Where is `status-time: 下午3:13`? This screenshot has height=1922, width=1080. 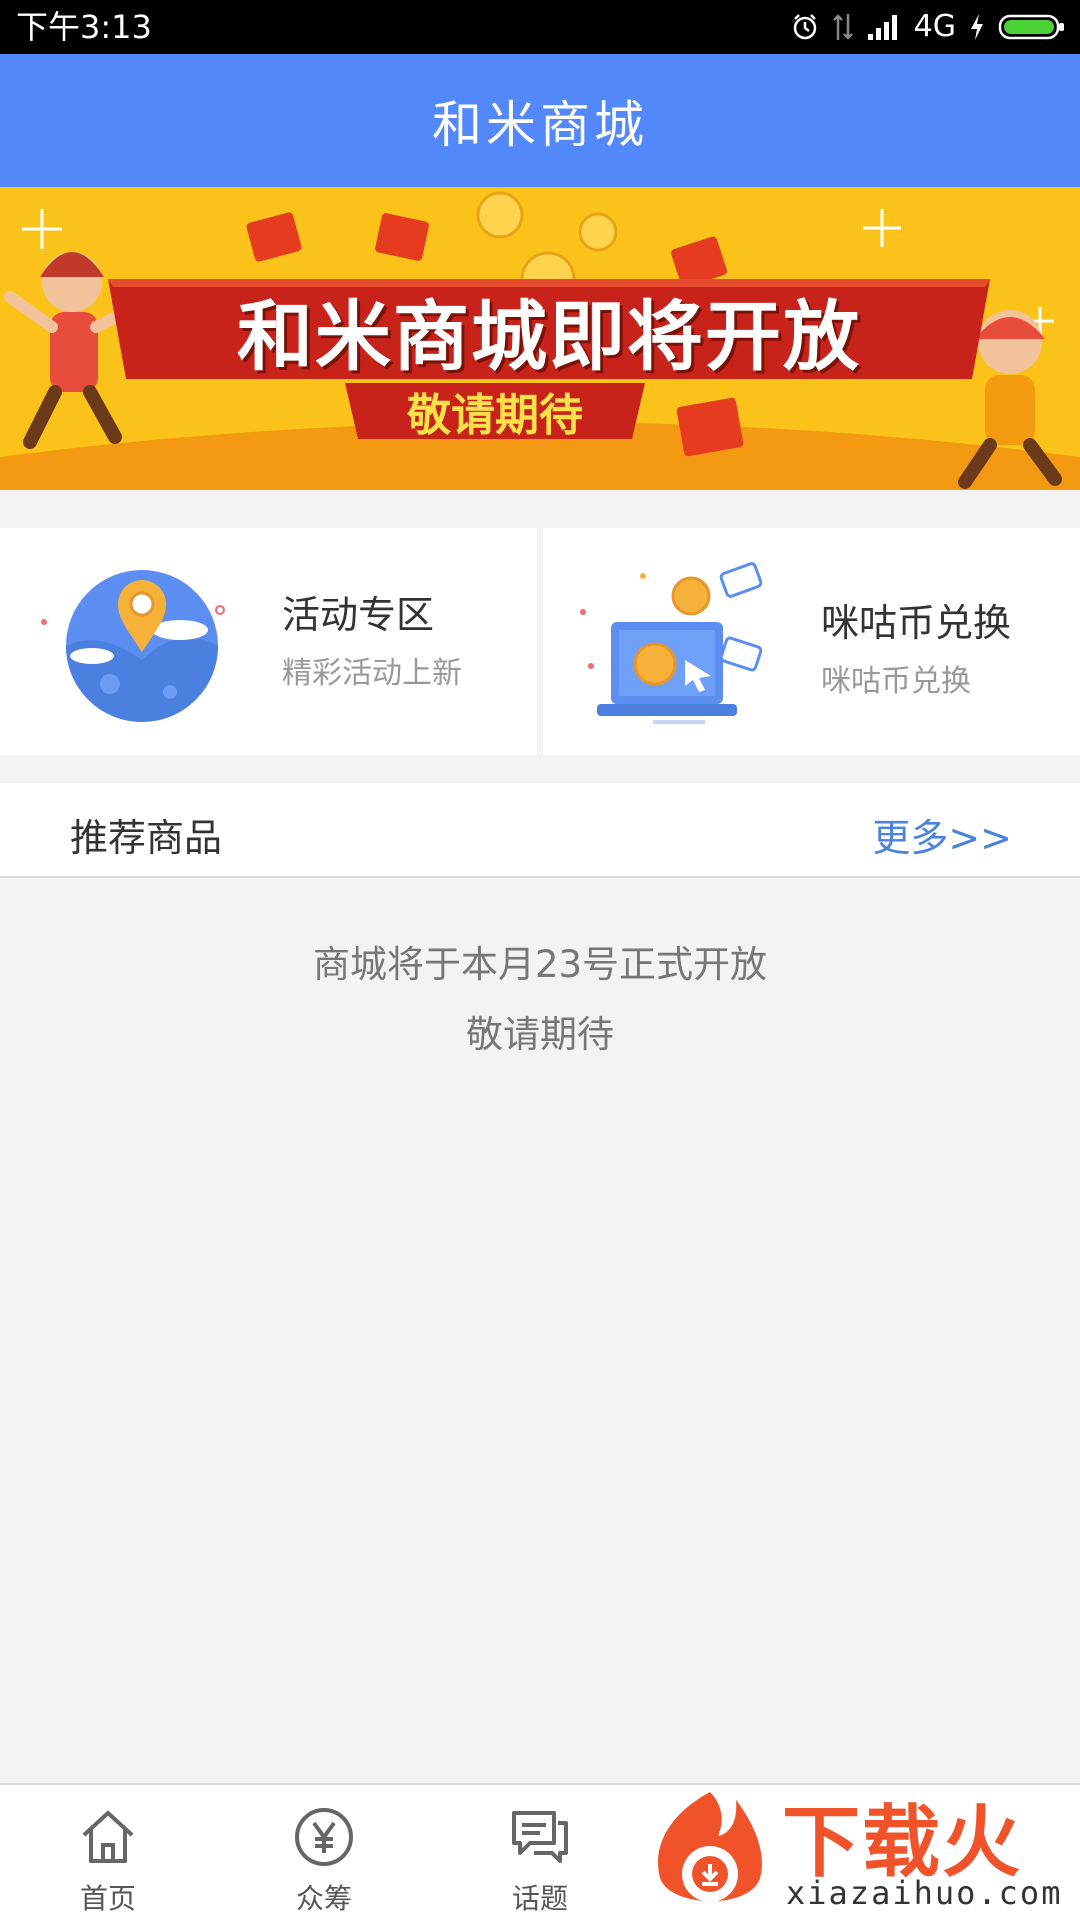 status-time: 下午3:13 is located at coordinates (84, 27).